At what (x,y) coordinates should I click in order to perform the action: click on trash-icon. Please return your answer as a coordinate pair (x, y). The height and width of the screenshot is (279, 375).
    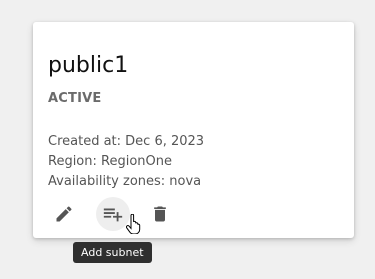
    Looking at the image, I should click on (160, 214).